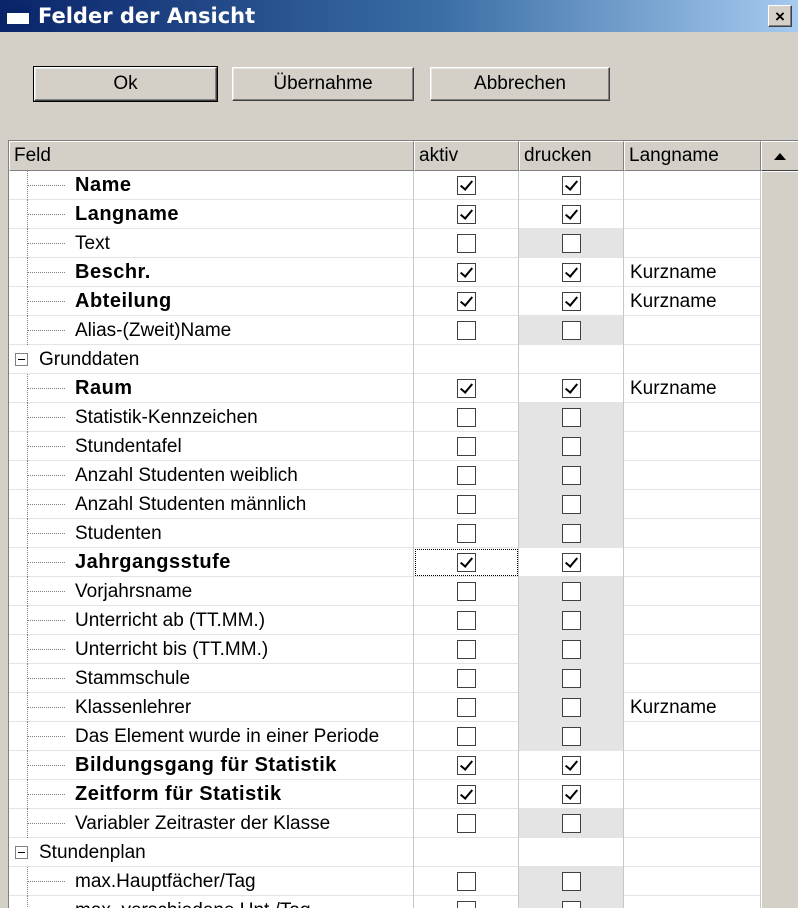  What do you see at coordinates (385, 359) in the screenshot?
I see `tree-group-row: Grunddaten` at bounding box center [385, 359].